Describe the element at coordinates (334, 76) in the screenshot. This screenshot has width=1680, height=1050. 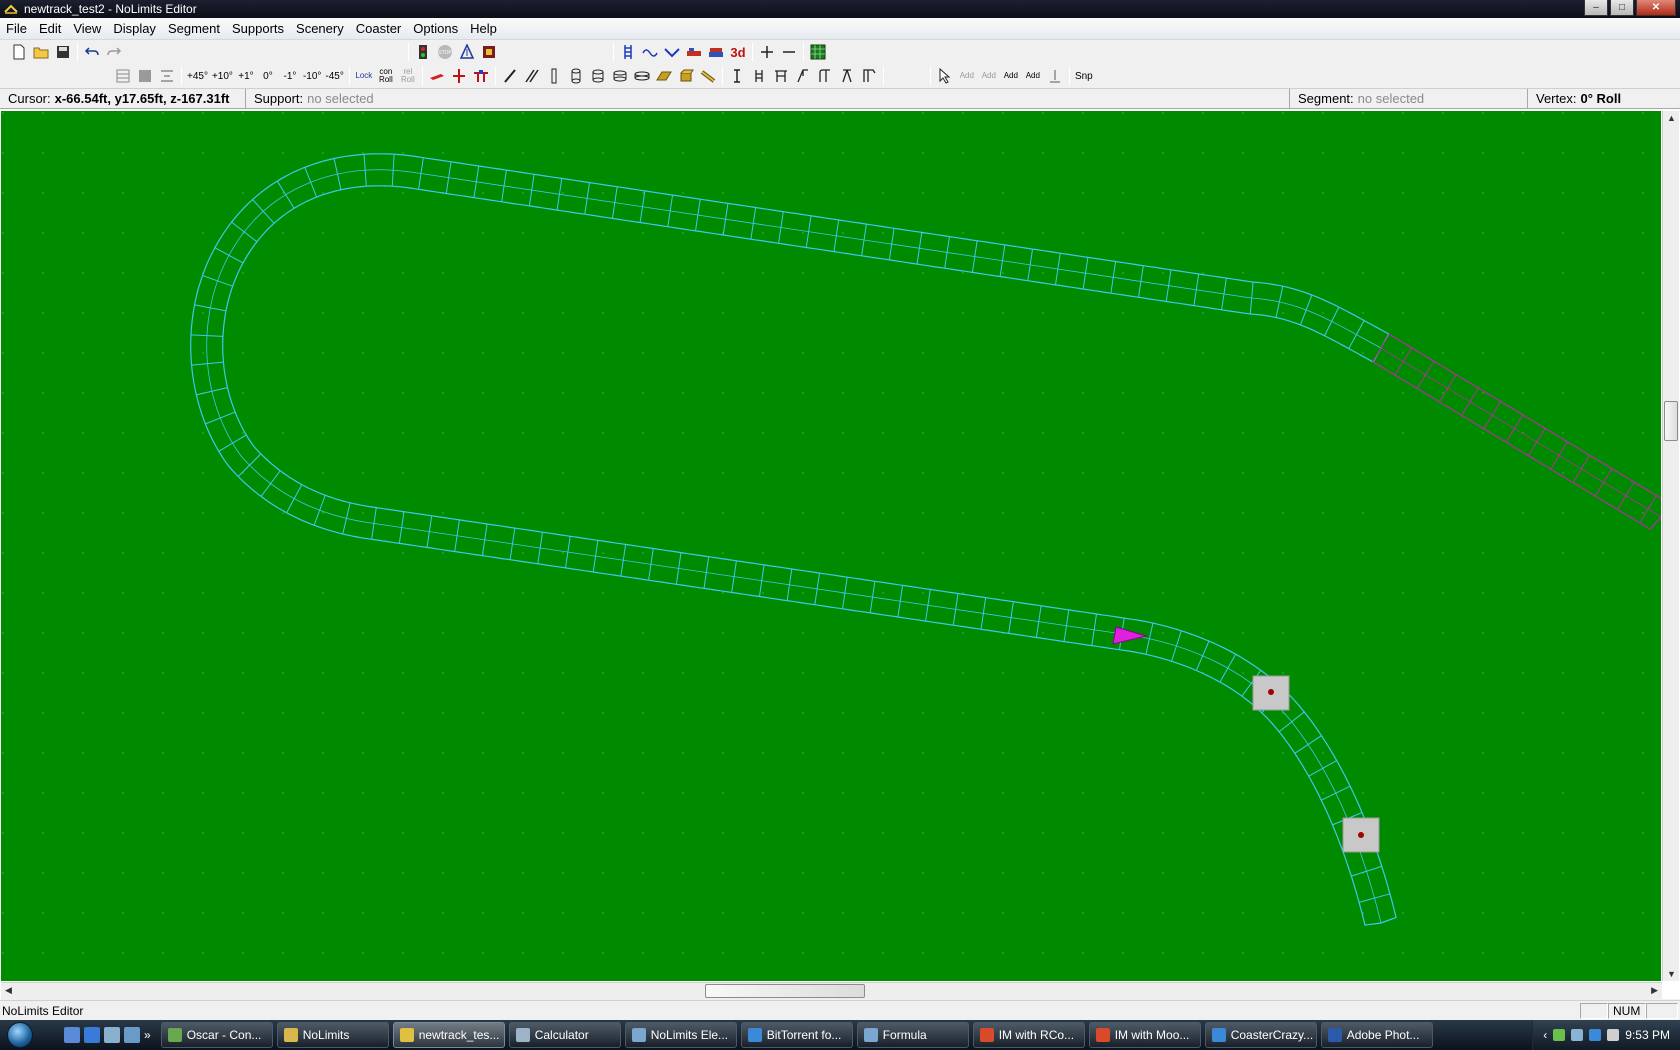
I see `roll-minus45-button: -45°` at that location.